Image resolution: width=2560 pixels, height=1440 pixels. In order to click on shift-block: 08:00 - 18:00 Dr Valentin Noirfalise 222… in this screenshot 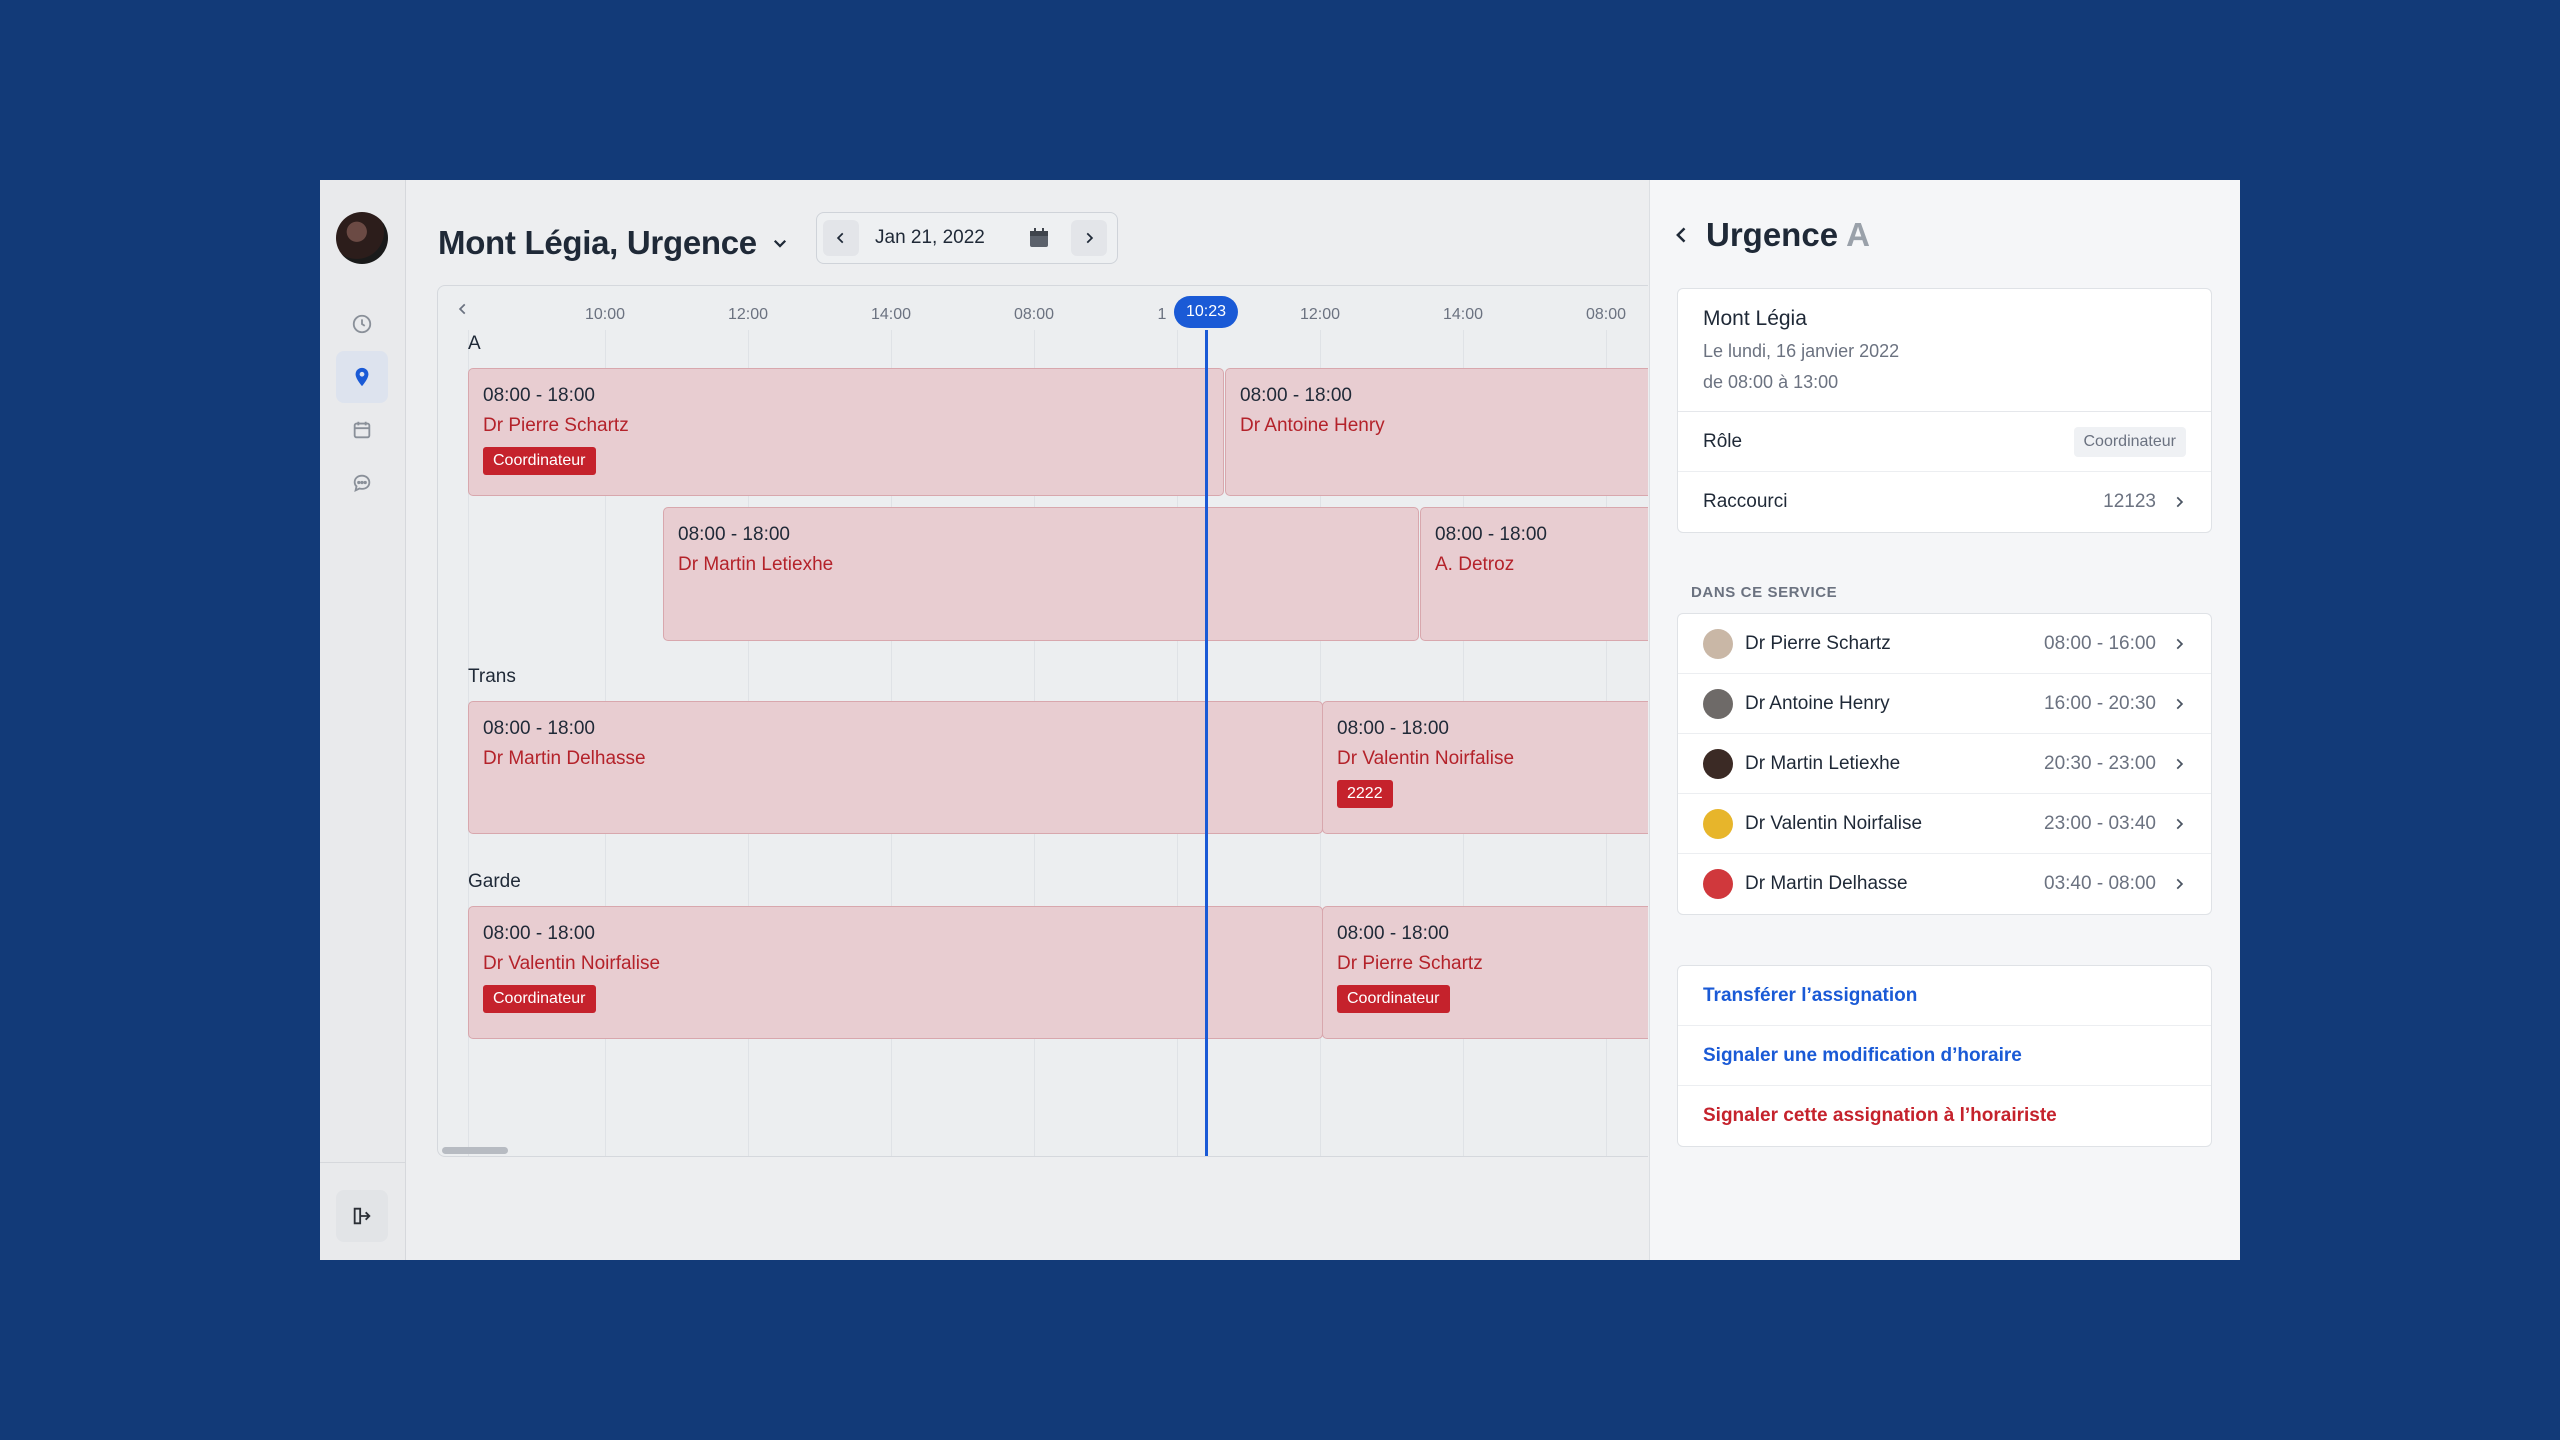, I will do `click(1485, 767)`.